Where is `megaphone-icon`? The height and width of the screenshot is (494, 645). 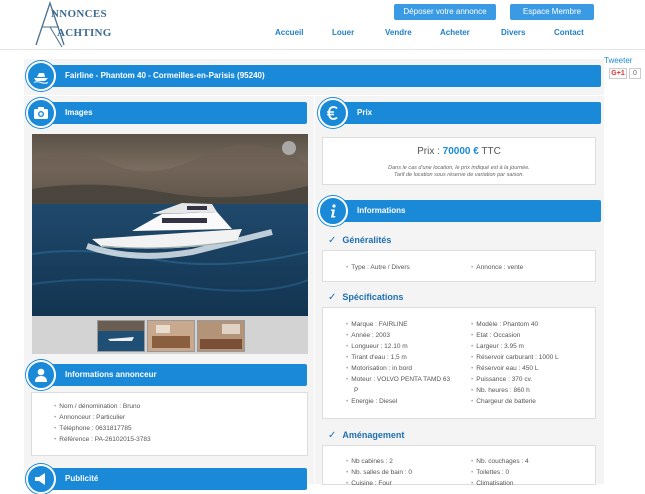
megaphone-icon is located at coordinates (40, 479).